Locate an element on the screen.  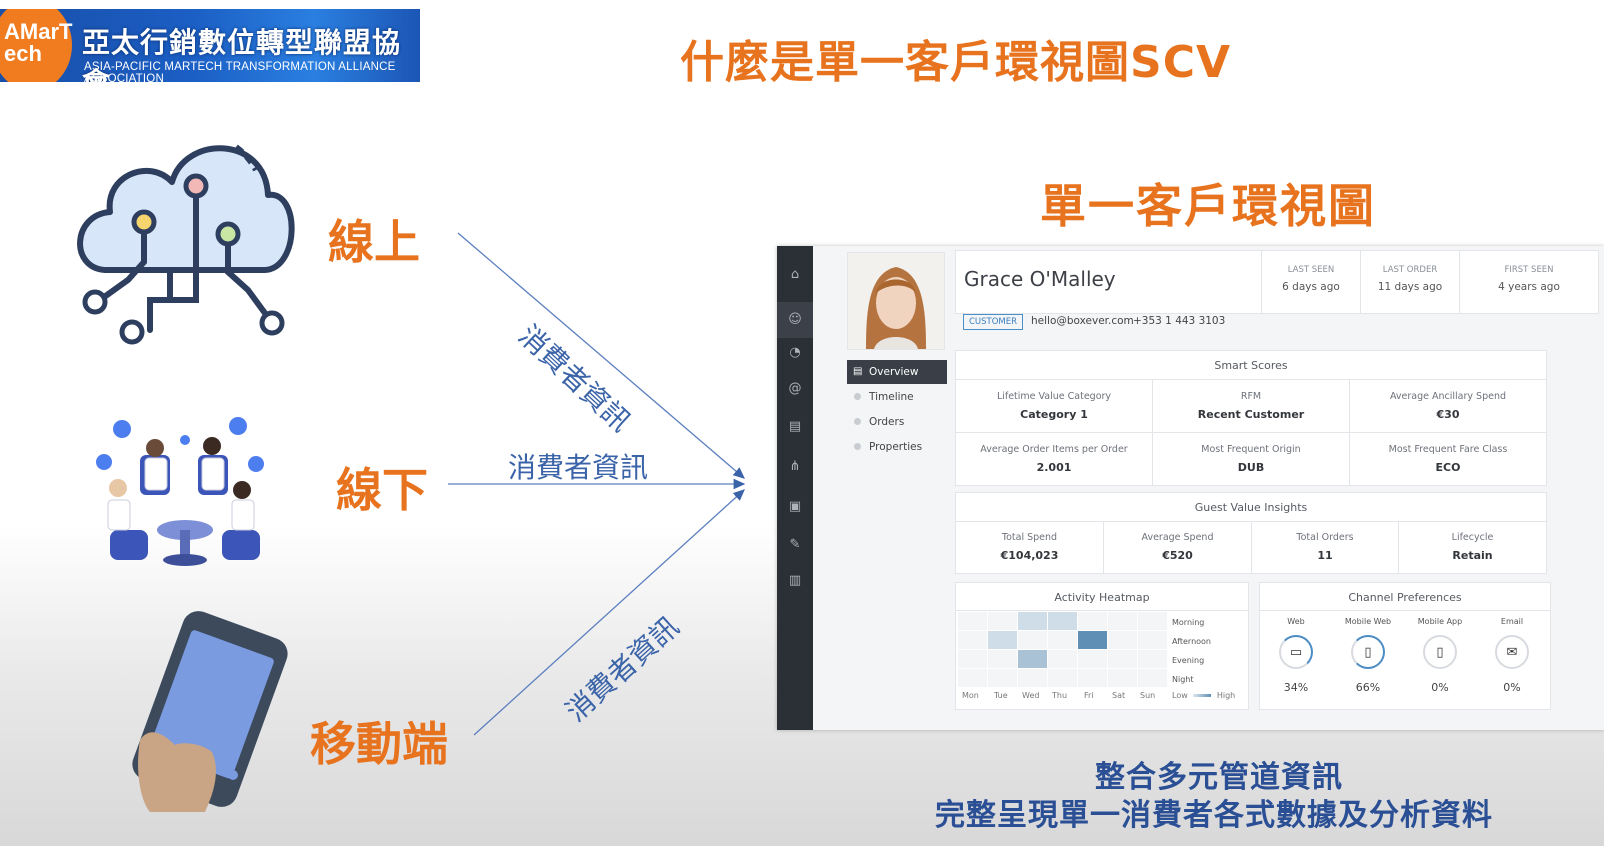
channel-mobile-app: Mobile App ▯ 0% is located at coordinates (1440, 655).